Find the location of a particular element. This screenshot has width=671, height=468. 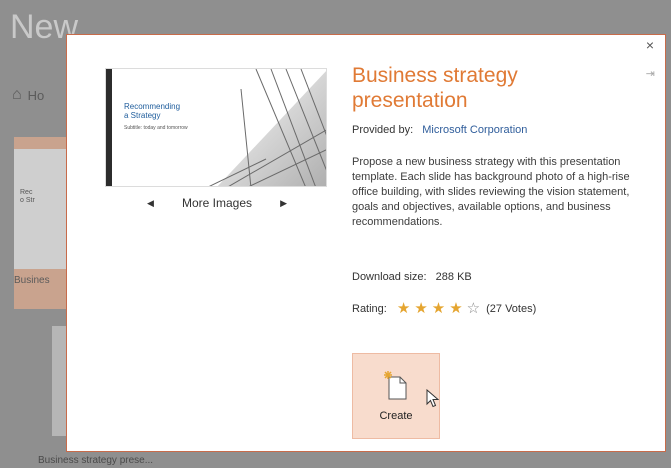

rating: Rating: ★ ★ ★ ★ ☆ (27 Votes) is located at coordinates (444, 308).